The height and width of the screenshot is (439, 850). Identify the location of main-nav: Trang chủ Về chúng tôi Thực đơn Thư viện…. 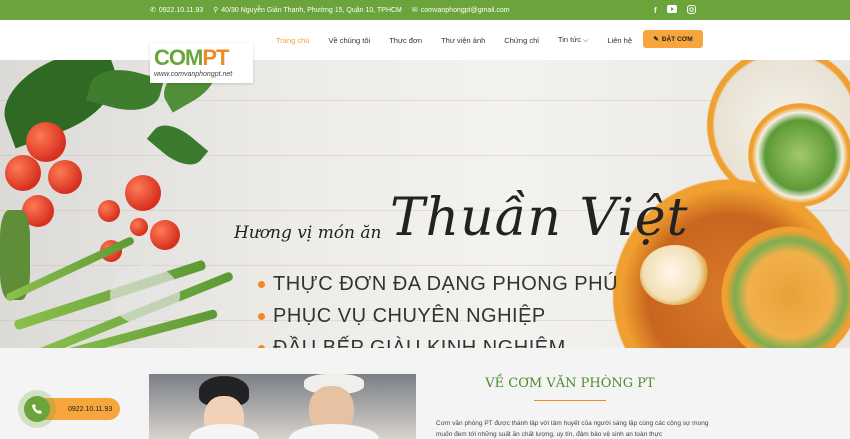
(477, 40).